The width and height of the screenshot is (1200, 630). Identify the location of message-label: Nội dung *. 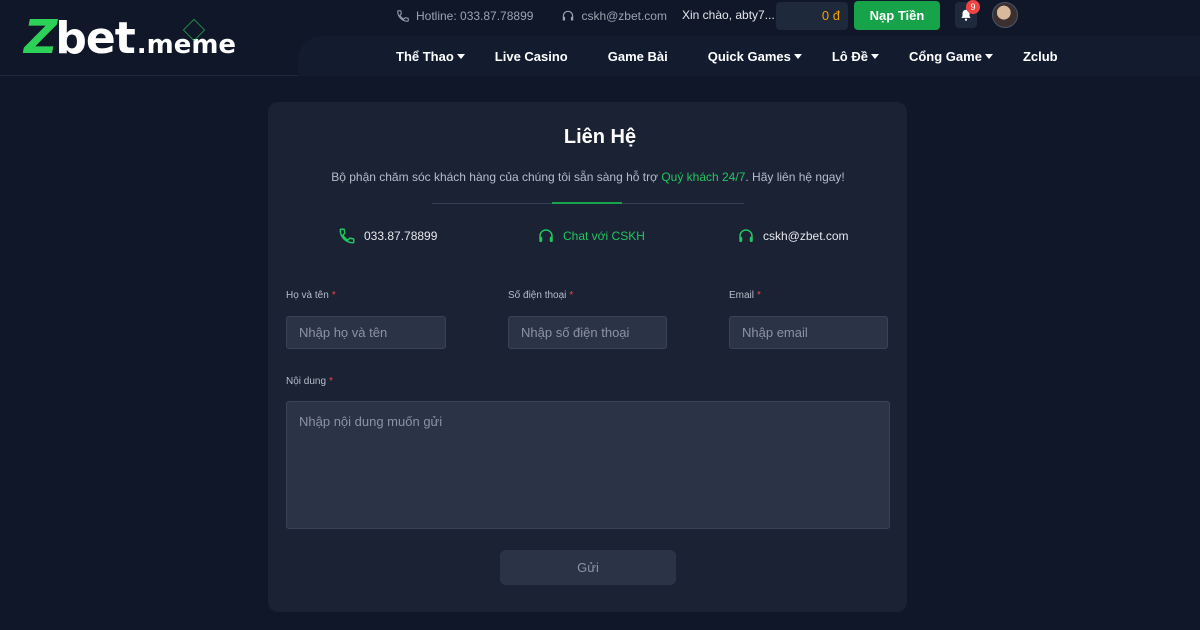
(309, 381).